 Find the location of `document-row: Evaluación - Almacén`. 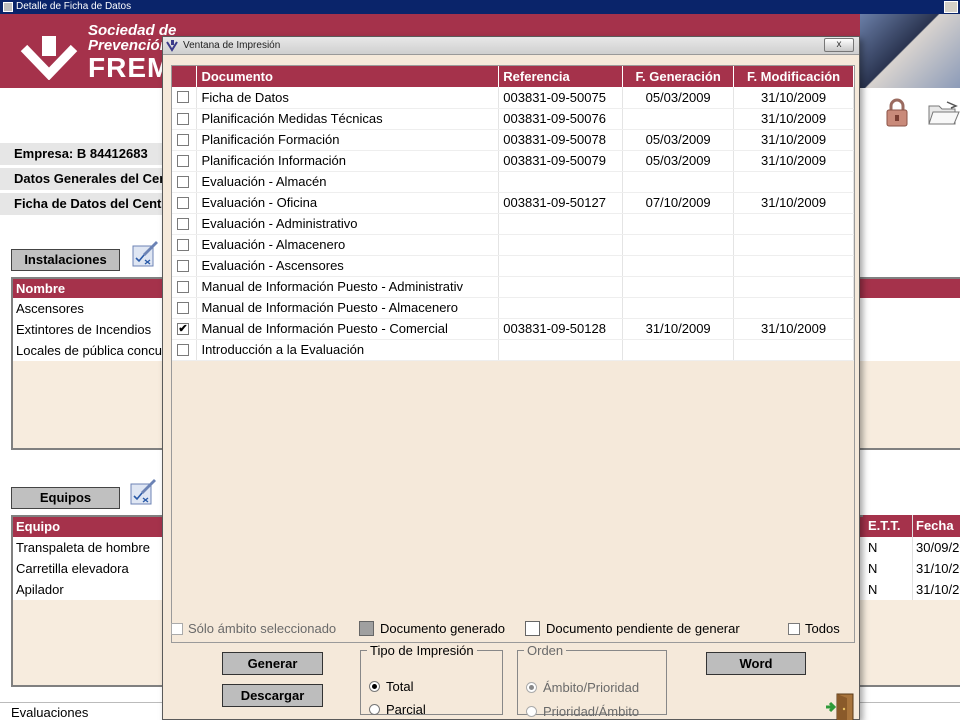

document-row: Evaluación - Almacén is located at coordinates (513, 182).